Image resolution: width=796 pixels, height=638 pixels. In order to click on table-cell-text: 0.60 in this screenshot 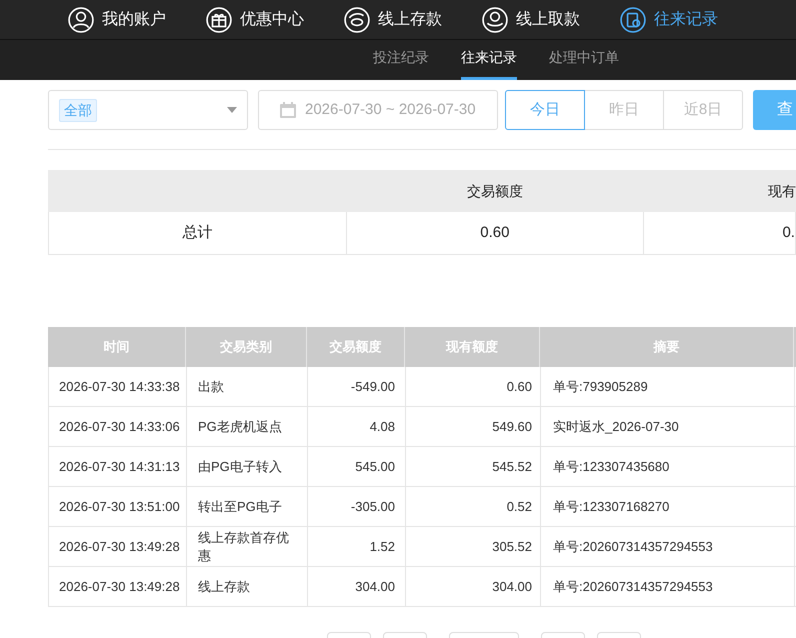, I will do `click(495, 232)`.